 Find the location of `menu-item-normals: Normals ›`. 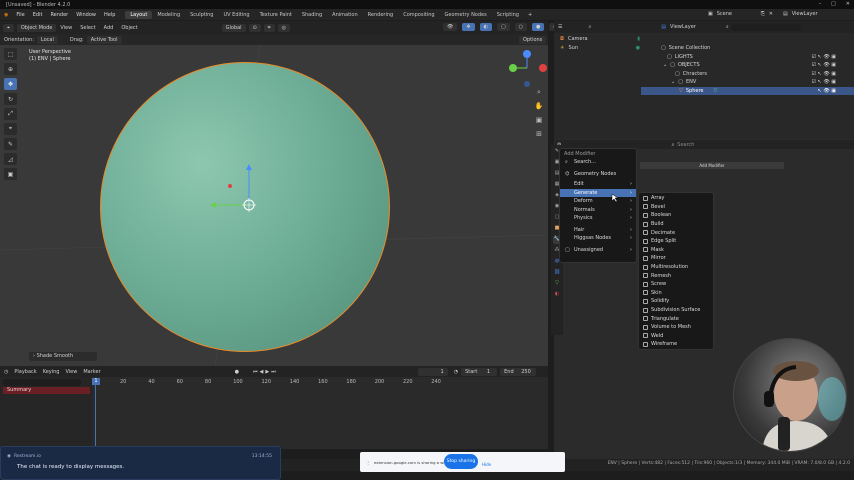

menu-item-normals: Normals › is located at coordinates (598, 210).